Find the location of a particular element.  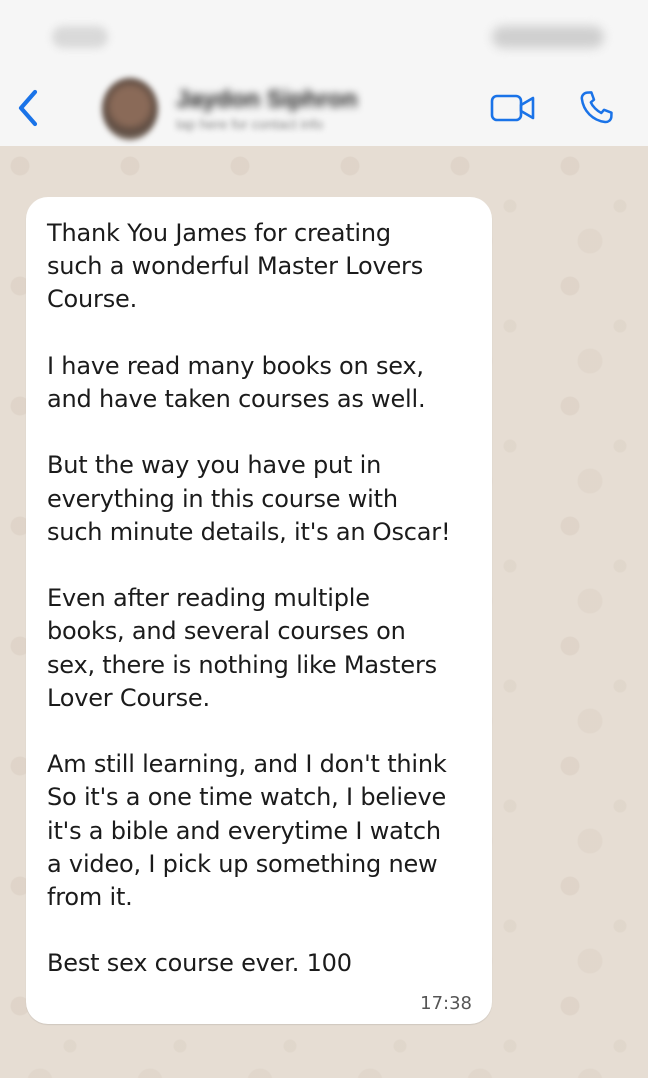

status-indicators-blurred is located at coordinates (548, 37).